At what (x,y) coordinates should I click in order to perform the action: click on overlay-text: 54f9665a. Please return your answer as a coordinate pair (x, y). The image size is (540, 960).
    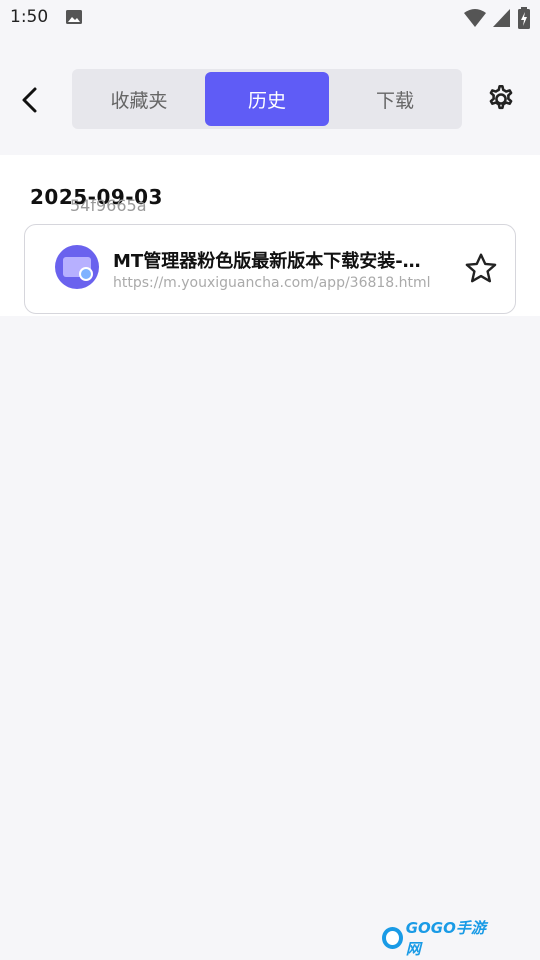
    Looking at the image, I should click on (108, 205).